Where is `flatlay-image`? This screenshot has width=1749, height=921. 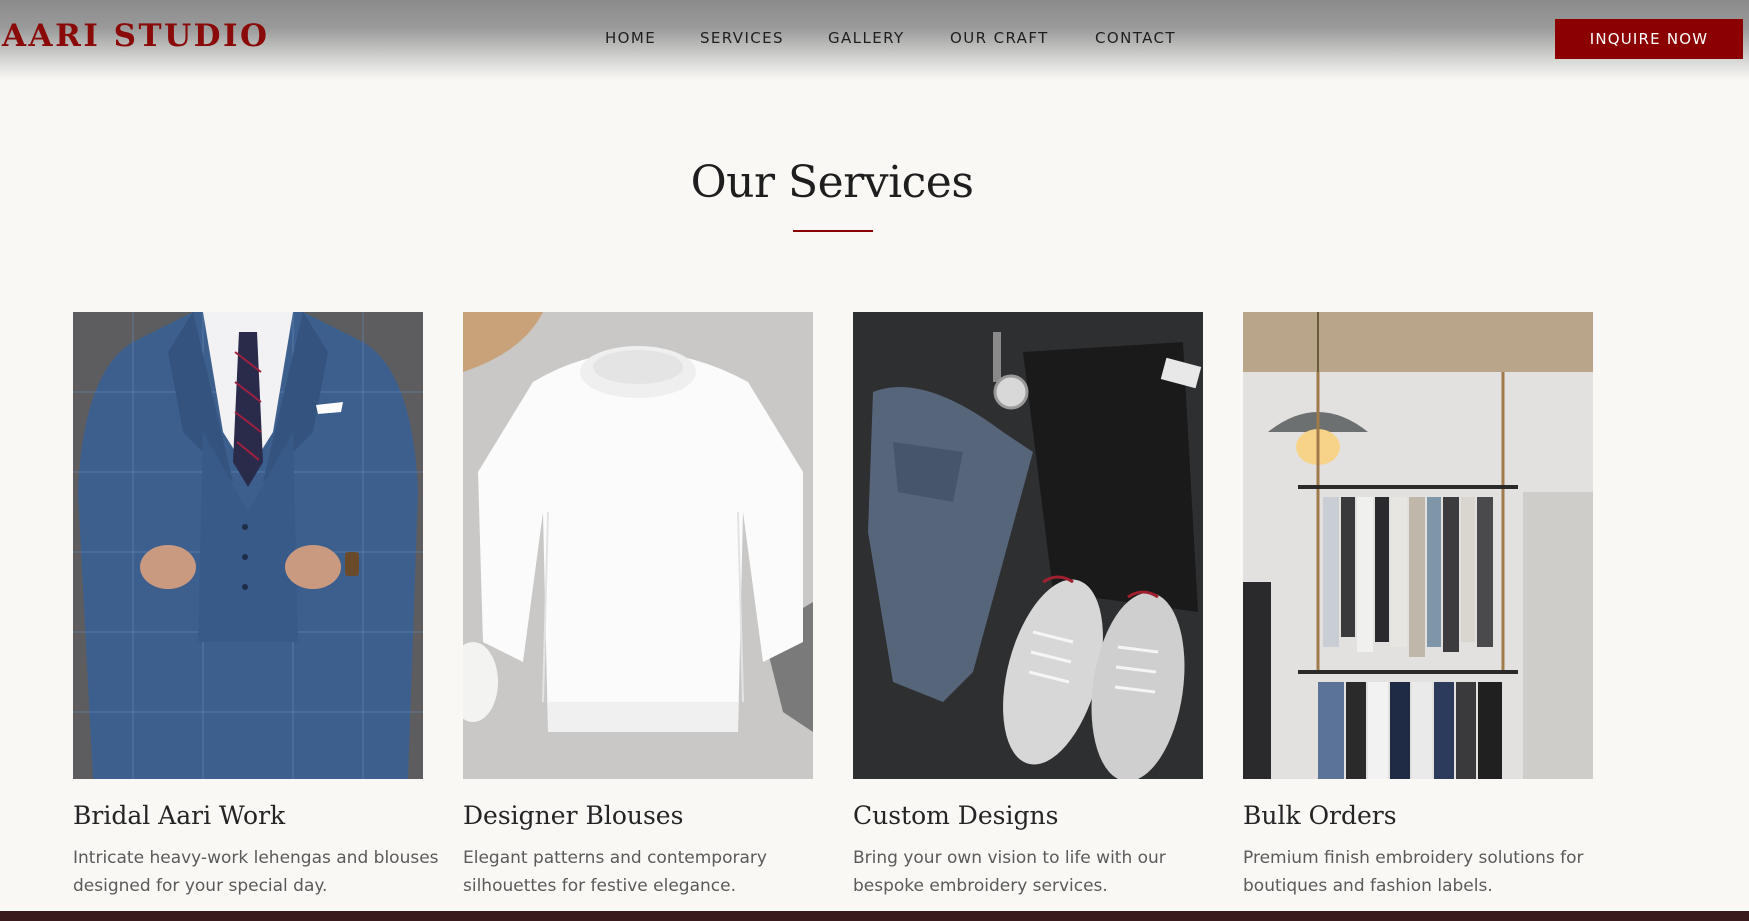 flatlay-image is located at coordinates (1028, 545).